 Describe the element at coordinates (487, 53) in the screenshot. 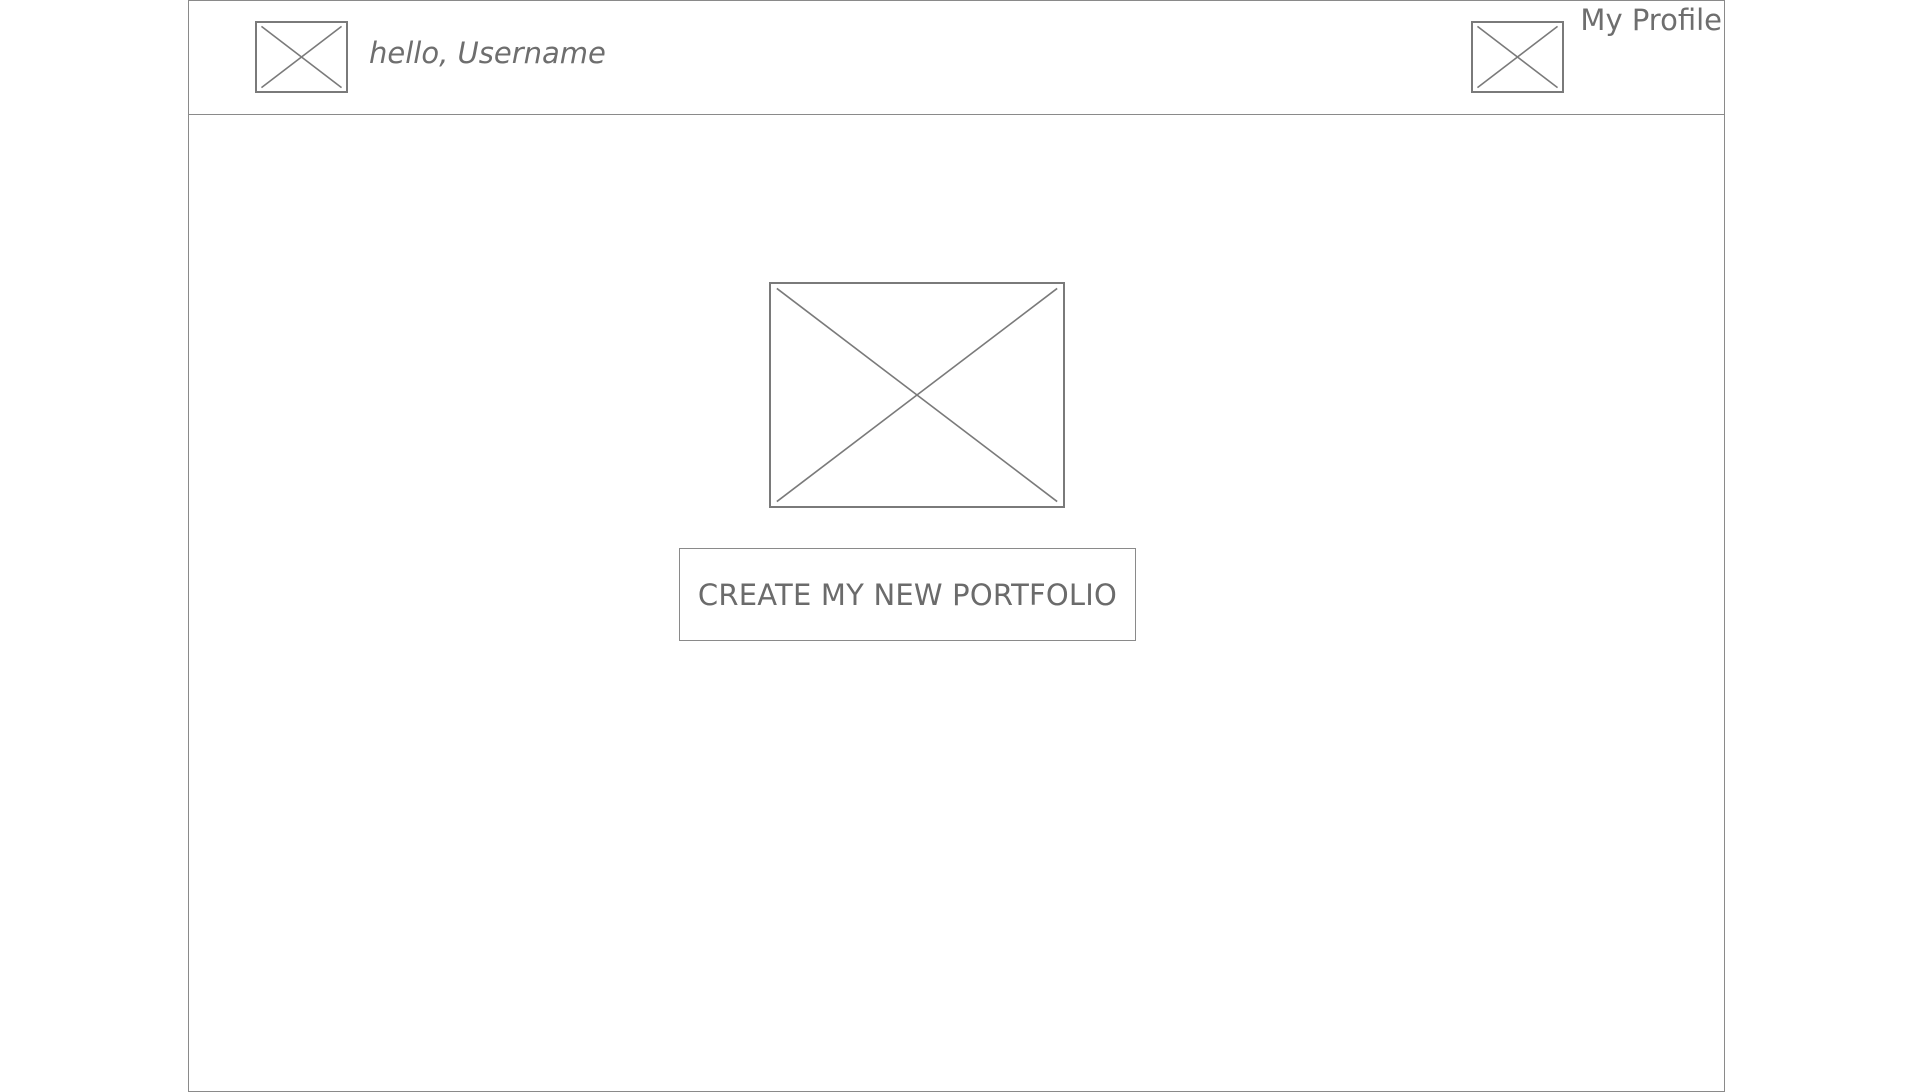

I see `greeting-text: hello, Username` at that location.